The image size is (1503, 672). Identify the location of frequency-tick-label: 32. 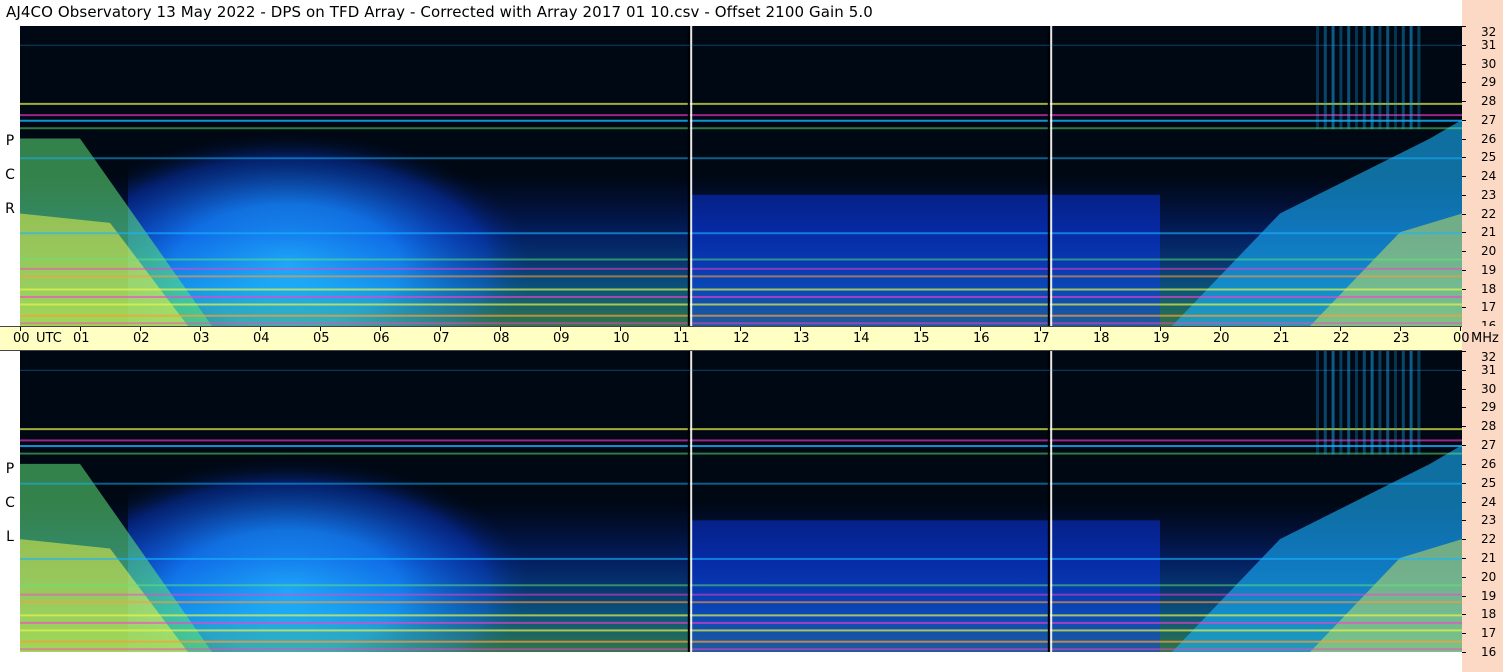
(1489, 32).